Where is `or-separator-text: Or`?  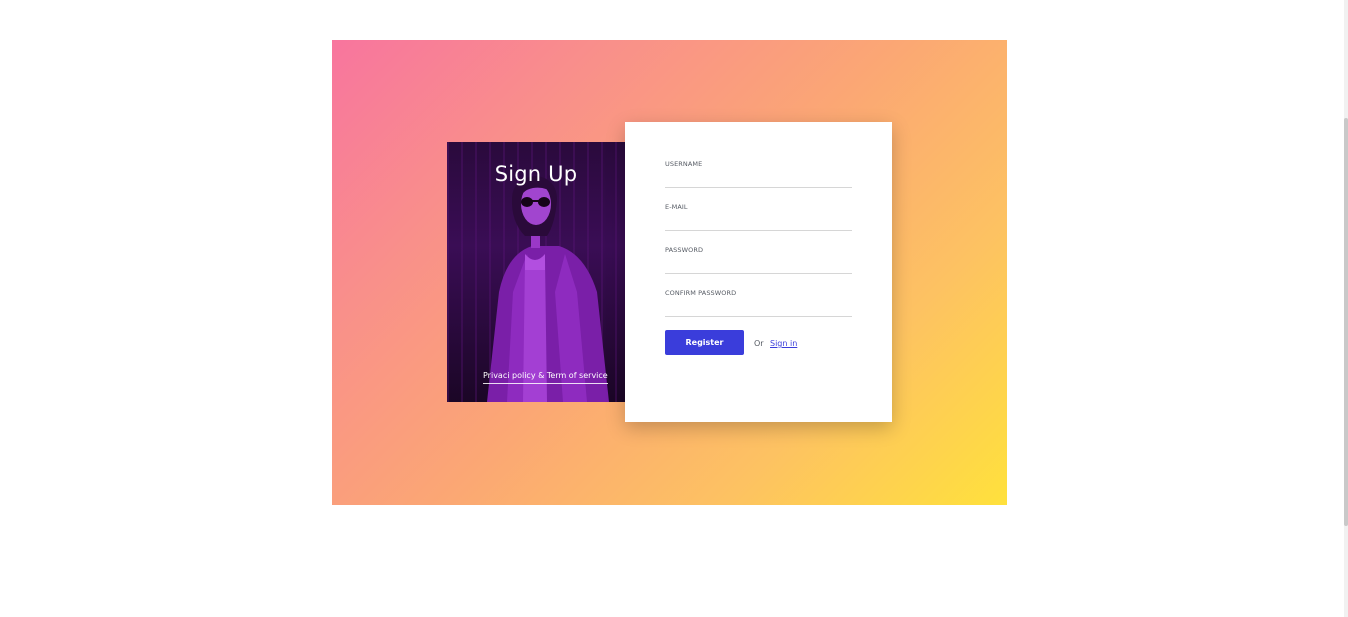 or-separator-text: Or is located at coordinates (759, 343).